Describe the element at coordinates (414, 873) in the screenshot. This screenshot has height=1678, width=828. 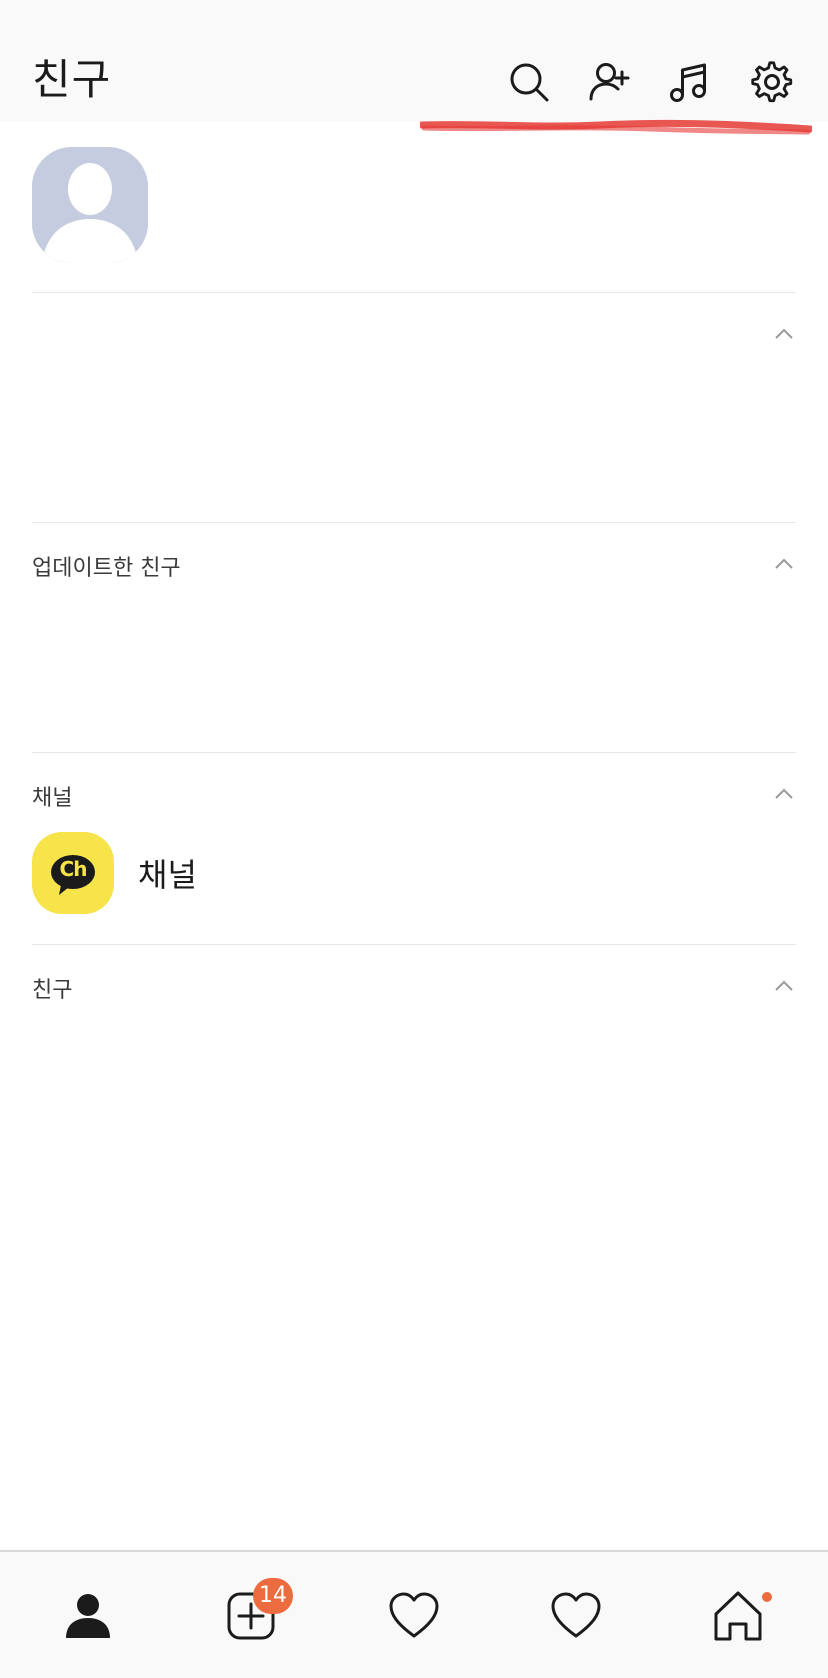
I see `channel-item: Ch 채널` at that location.